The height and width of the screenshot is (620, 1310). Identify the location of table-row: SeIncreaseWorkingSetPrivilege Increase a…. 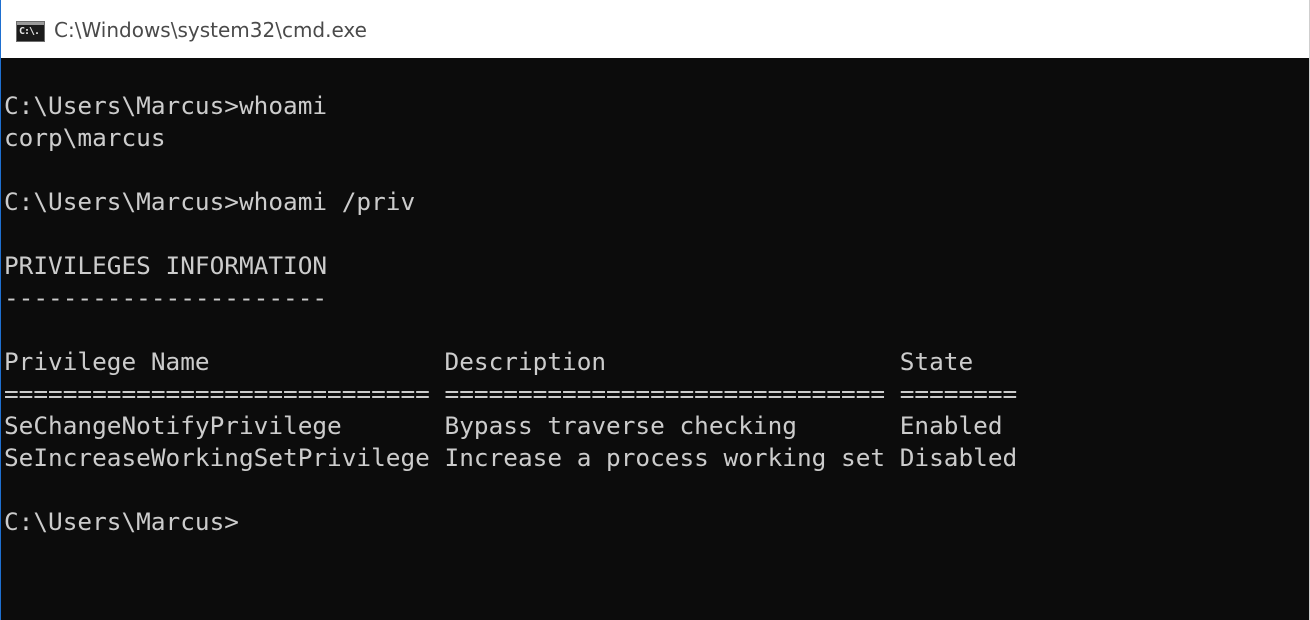
(511, 457).